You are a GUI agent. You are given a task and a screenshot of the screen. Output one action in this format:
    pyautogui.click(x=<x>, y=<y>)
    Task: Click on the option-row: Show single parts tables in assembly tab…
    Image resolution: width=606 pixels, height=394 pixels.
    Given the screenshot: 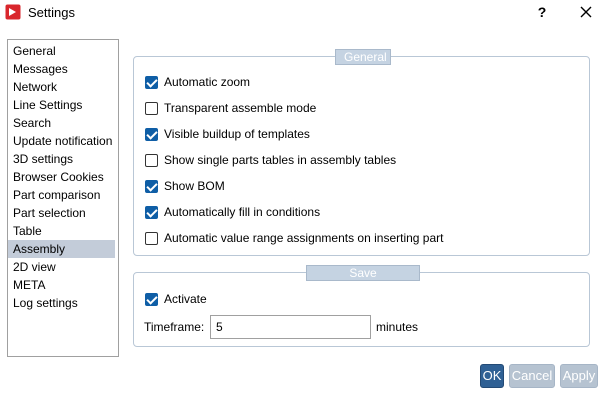 What is the action you would take?
    pyautogui.click(x=270, y=160)
    